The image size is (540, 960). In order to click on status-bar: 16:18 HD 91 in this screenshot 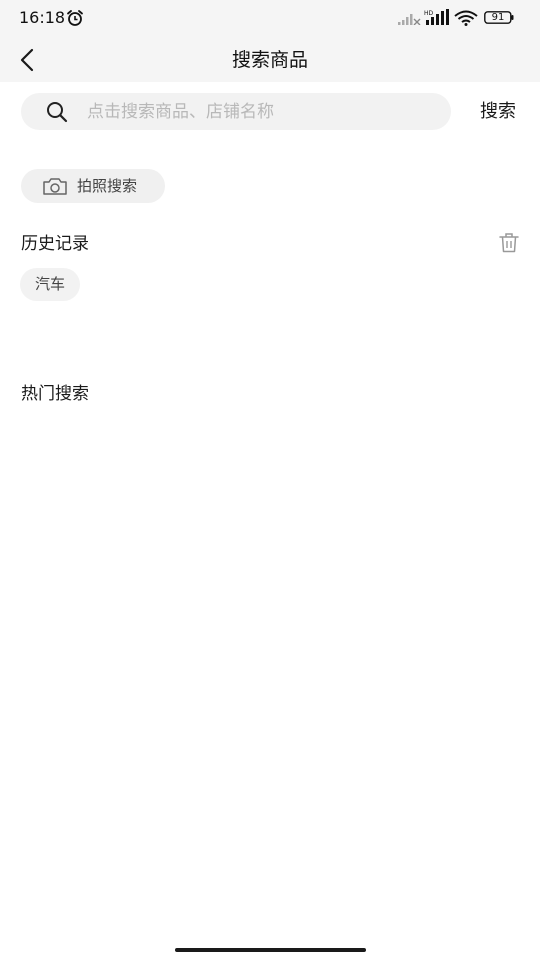, I will do `click(270, 18)`.